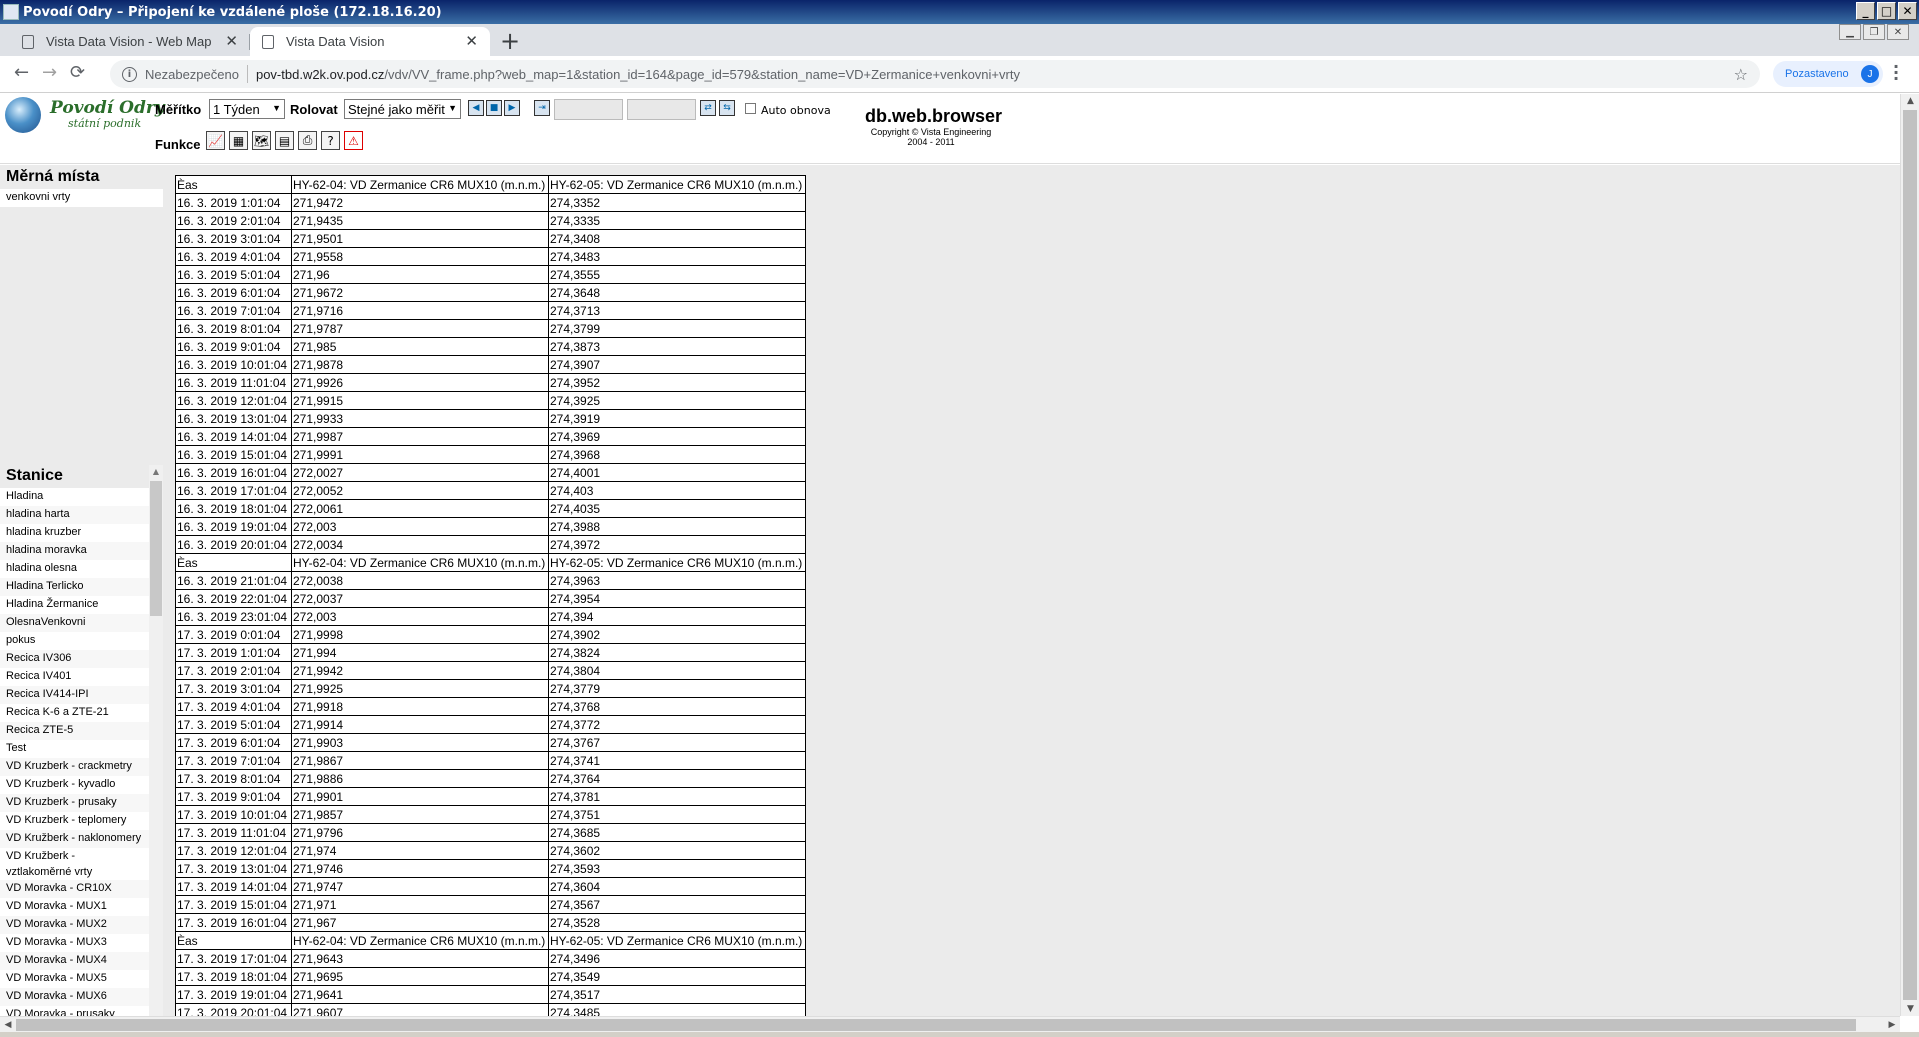  I want to click on station-item: Recica IV306, so click(74, 659).